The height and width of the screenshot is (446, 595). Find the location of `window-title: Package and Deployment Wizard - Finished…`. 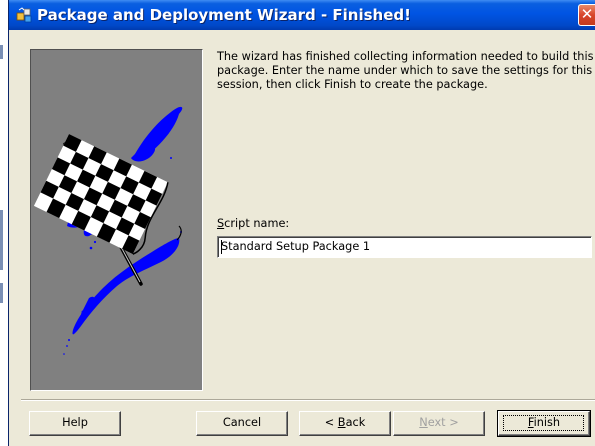

window-title: Package and Deployment Wizard - Finished… is located at coordinates (224, 15).